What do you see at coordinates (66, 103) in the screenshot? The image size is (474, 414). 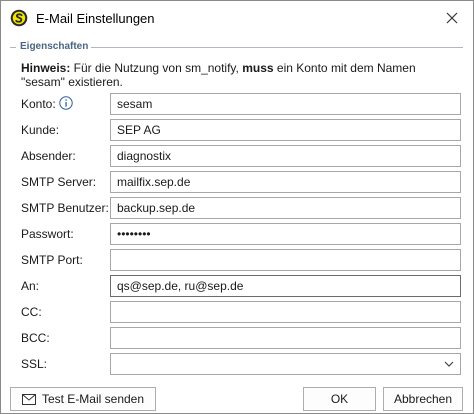 I see `info-icon` at bounding box center [66, 103].